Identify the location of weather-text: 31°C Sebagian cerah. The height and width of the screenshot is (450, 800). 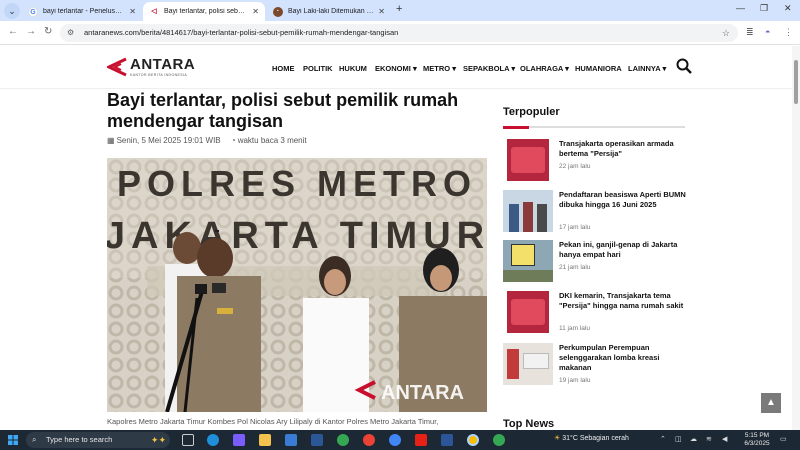
(595, 438).